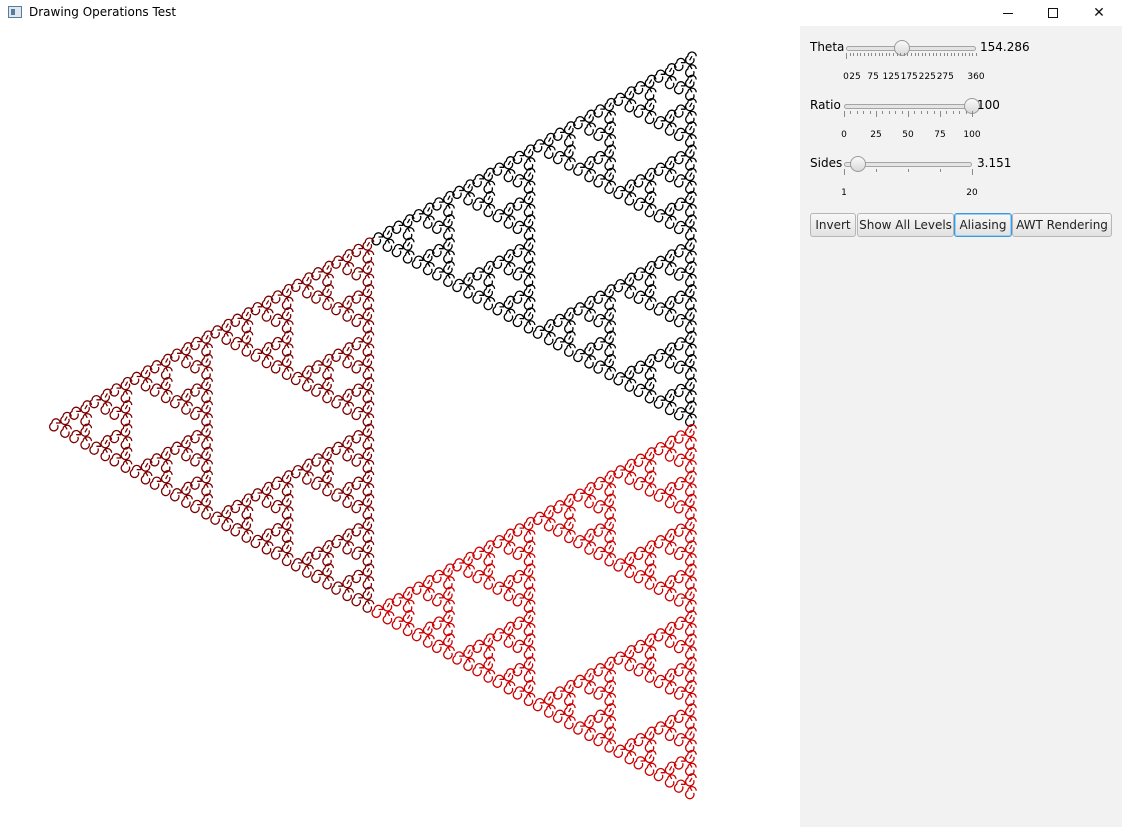  I want to click on show-all-levels-button: Show All Levels, so click(905, 225).